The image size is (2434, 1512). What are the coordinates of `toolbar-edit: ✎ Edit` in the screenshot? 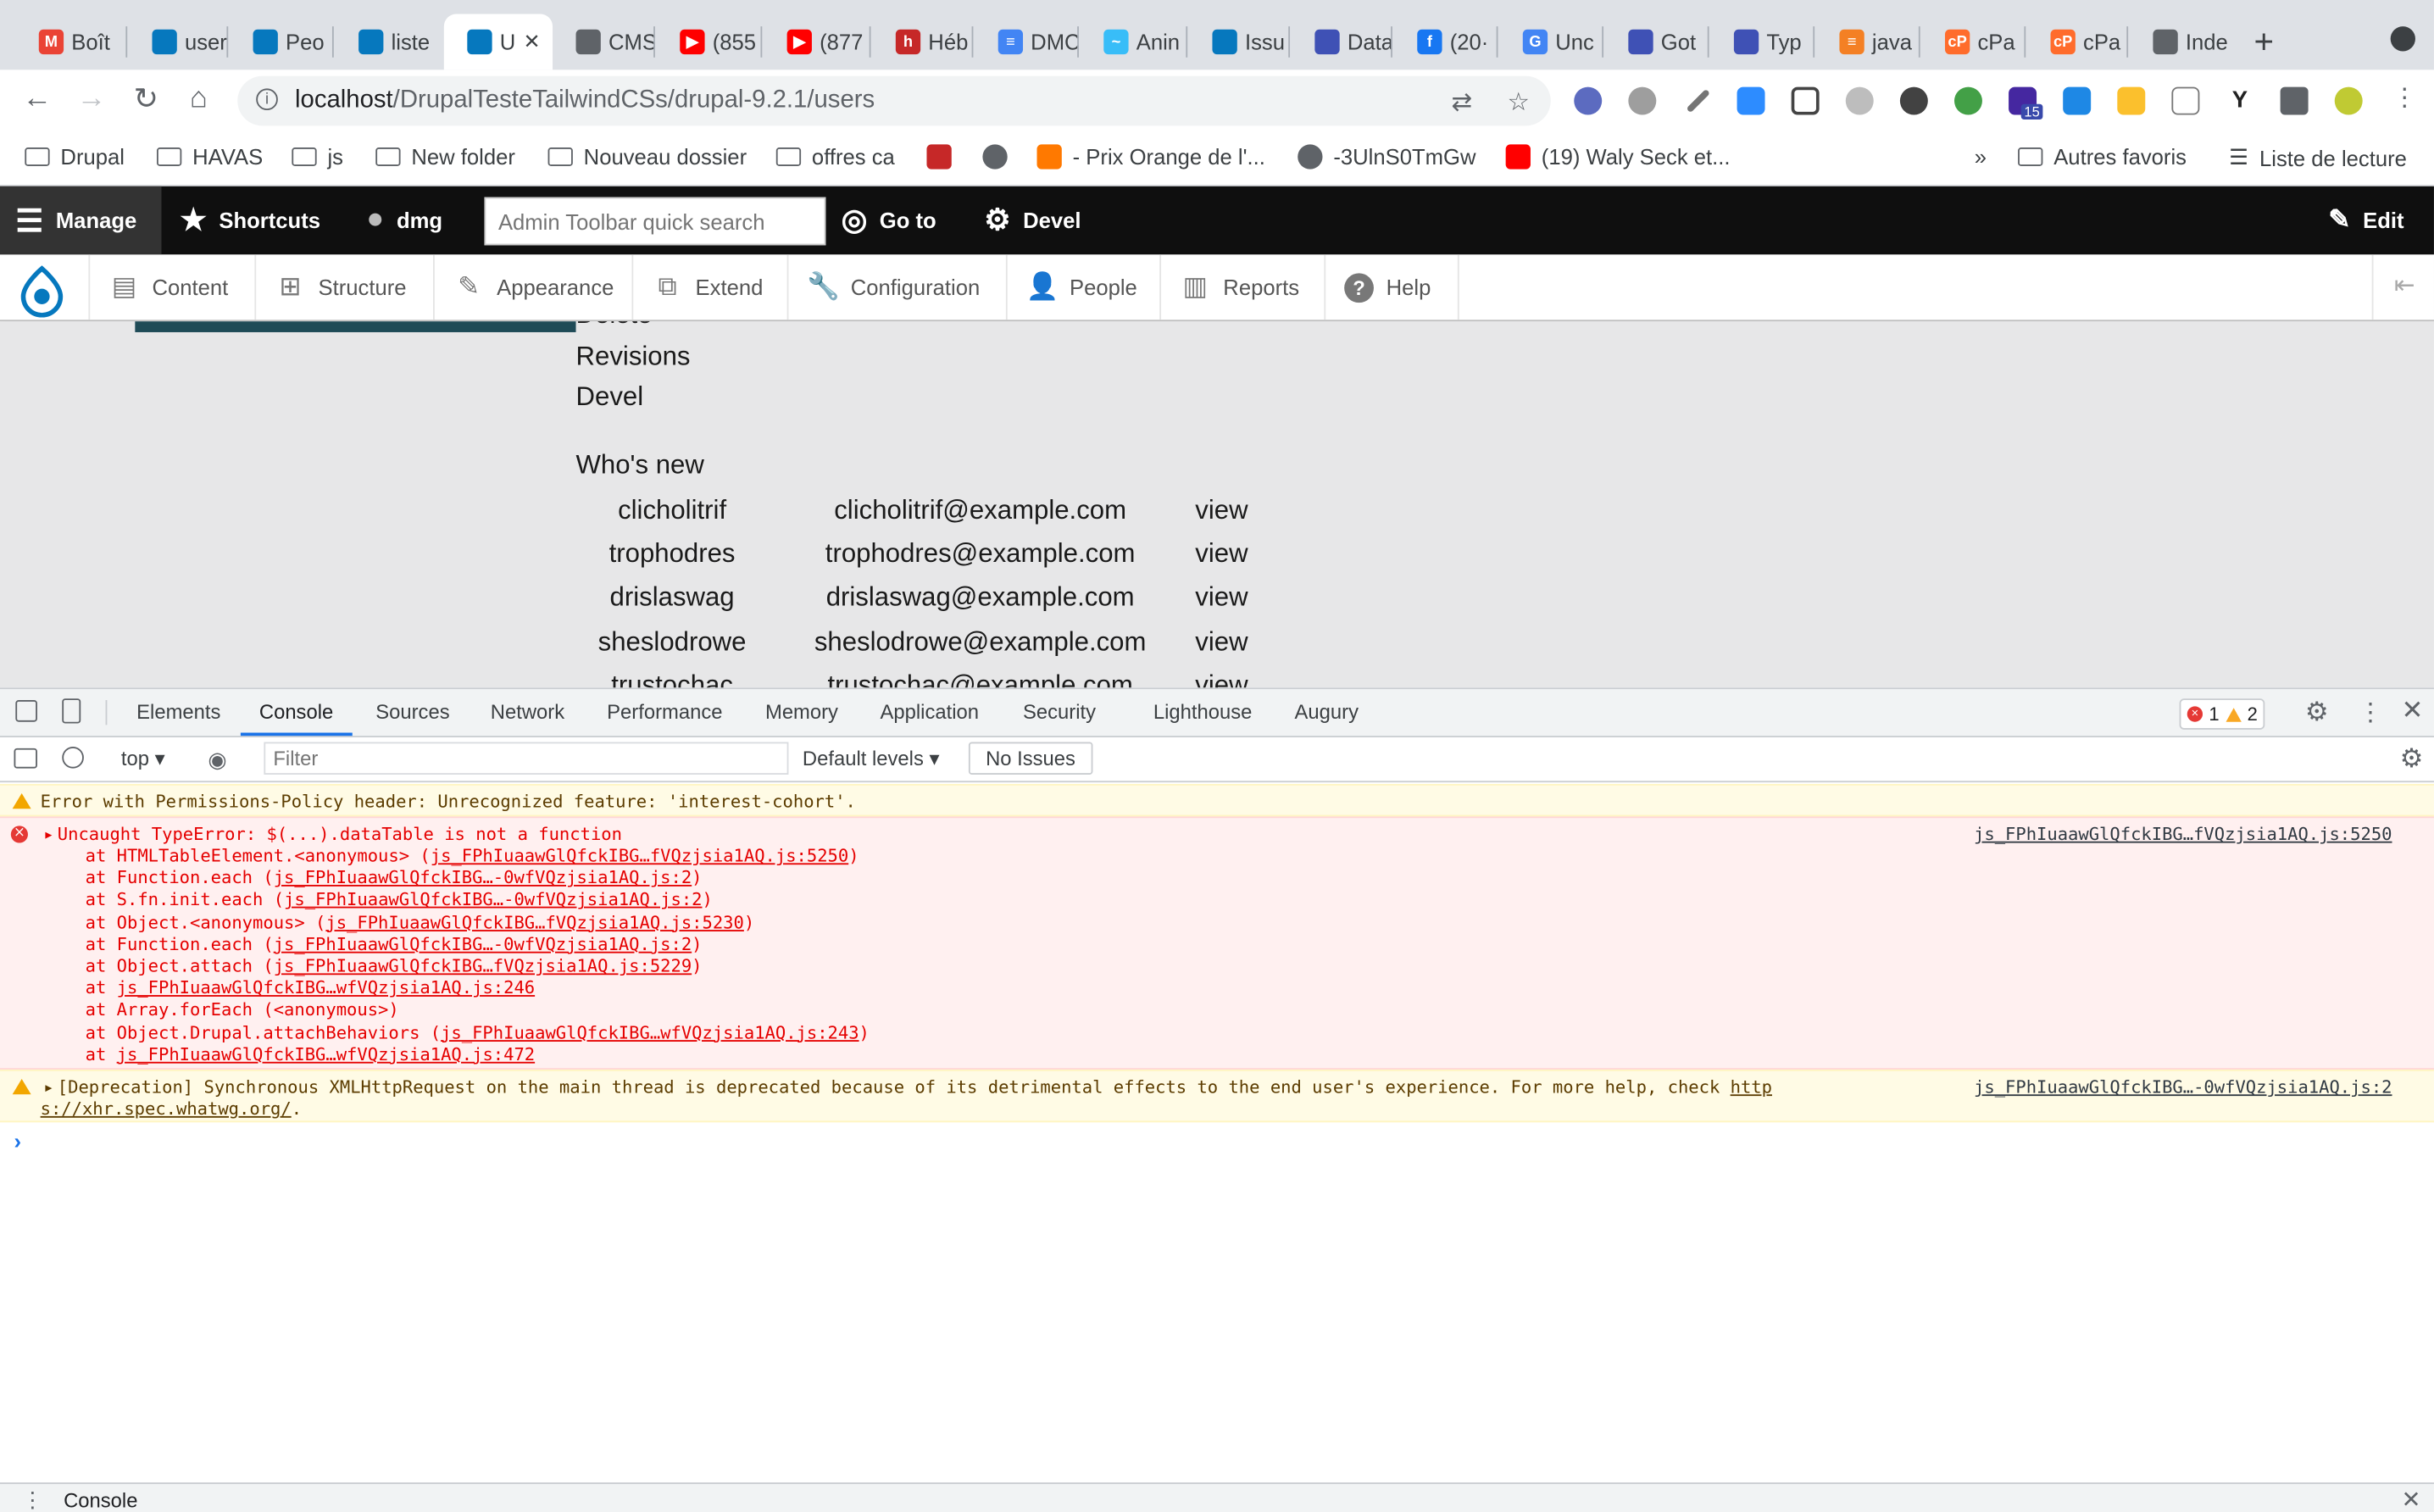 It's located at (2365, 221).